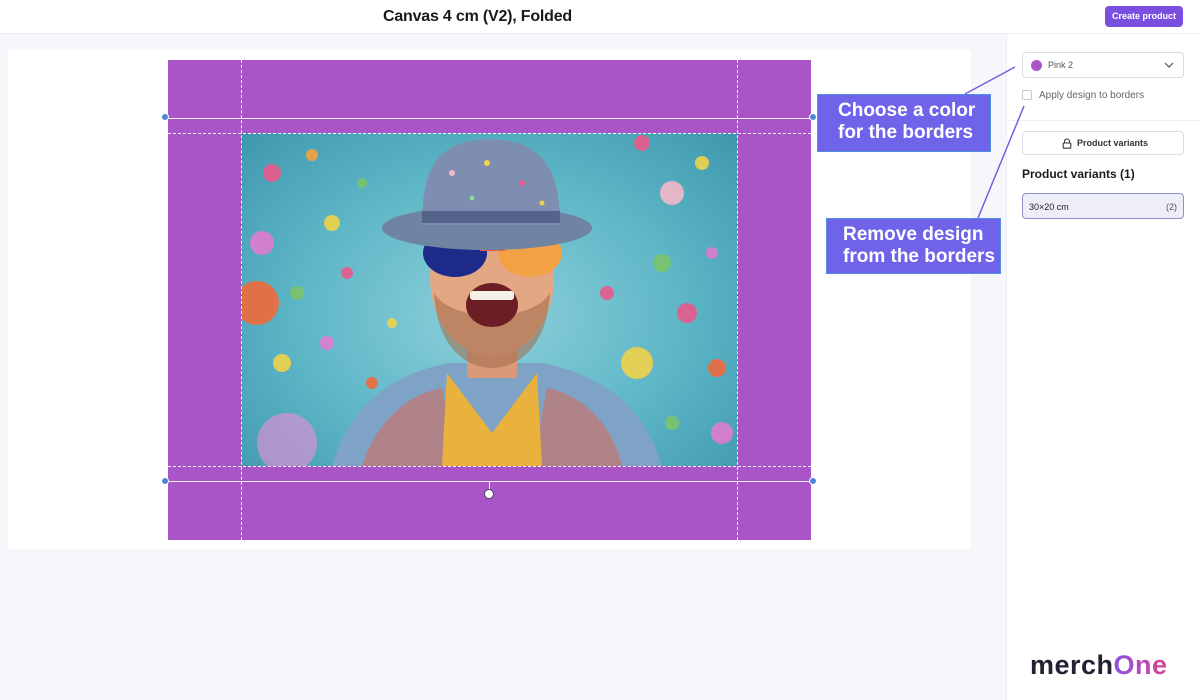 The width and height of the screenshot is (1200, 700). I want to click on product-variants-button-label: Product variants, so click(1113, 143).